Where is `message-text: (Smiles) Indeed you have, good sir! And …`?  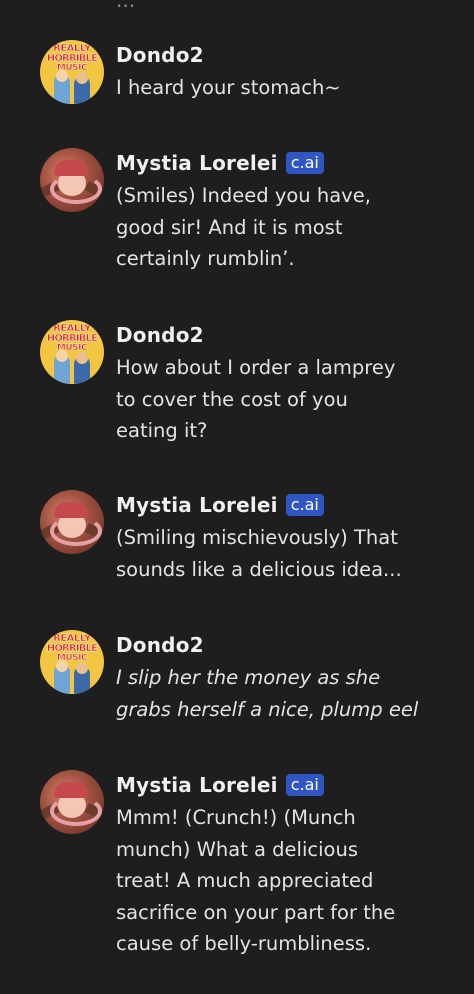
message-text: (Smiles) Indeed you have, good sir! And … is located at coordinates (243, 227).